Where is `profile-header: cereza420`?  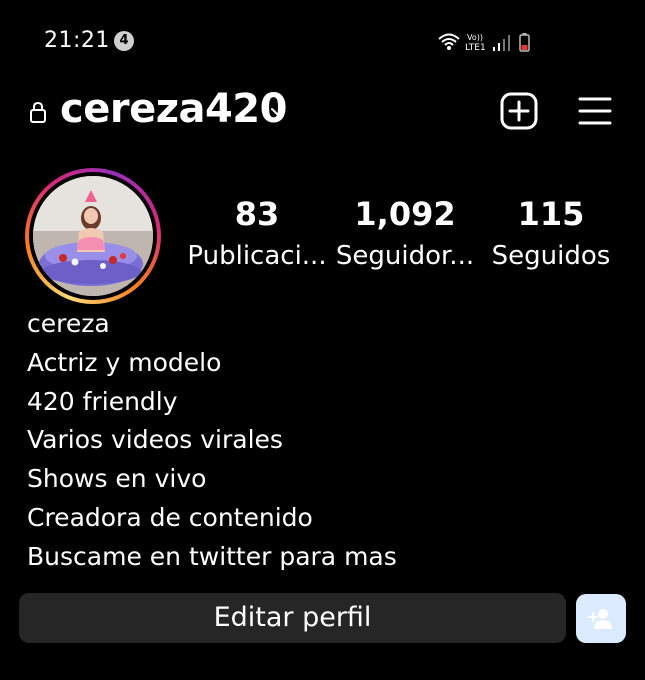 profile-header: cereza420 is located at coordinates (322, 112).